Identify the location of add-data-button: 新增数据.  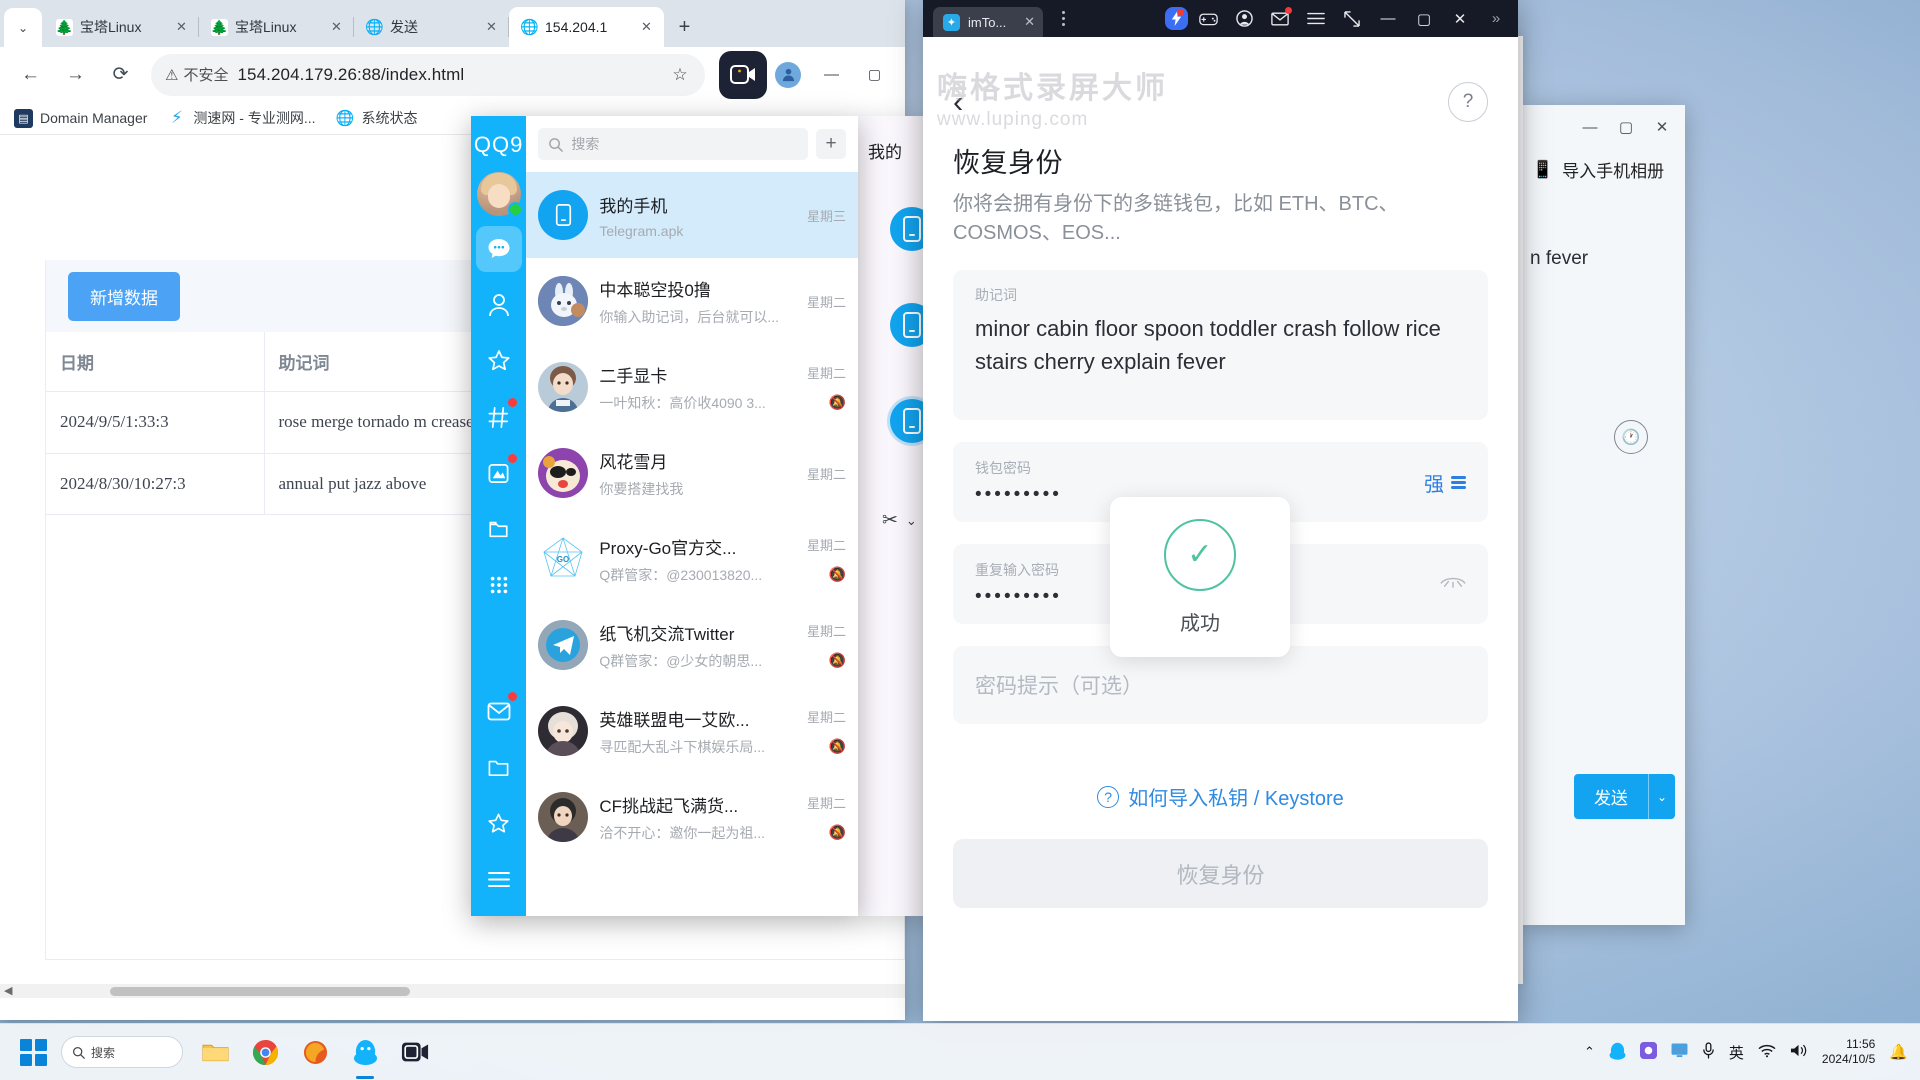
(124, 296).